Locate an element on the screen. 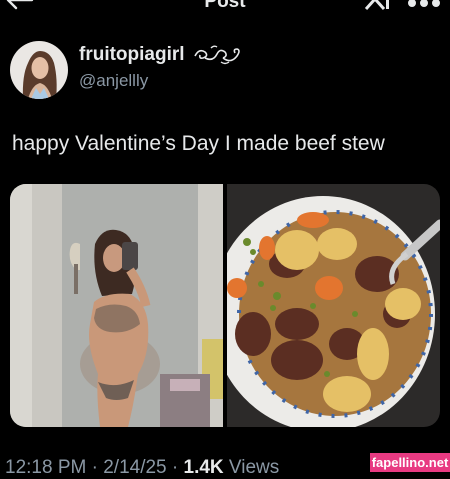 The width and height of the screenshot is (450, 479). views-label: Views is located at coordinates (251, 467).